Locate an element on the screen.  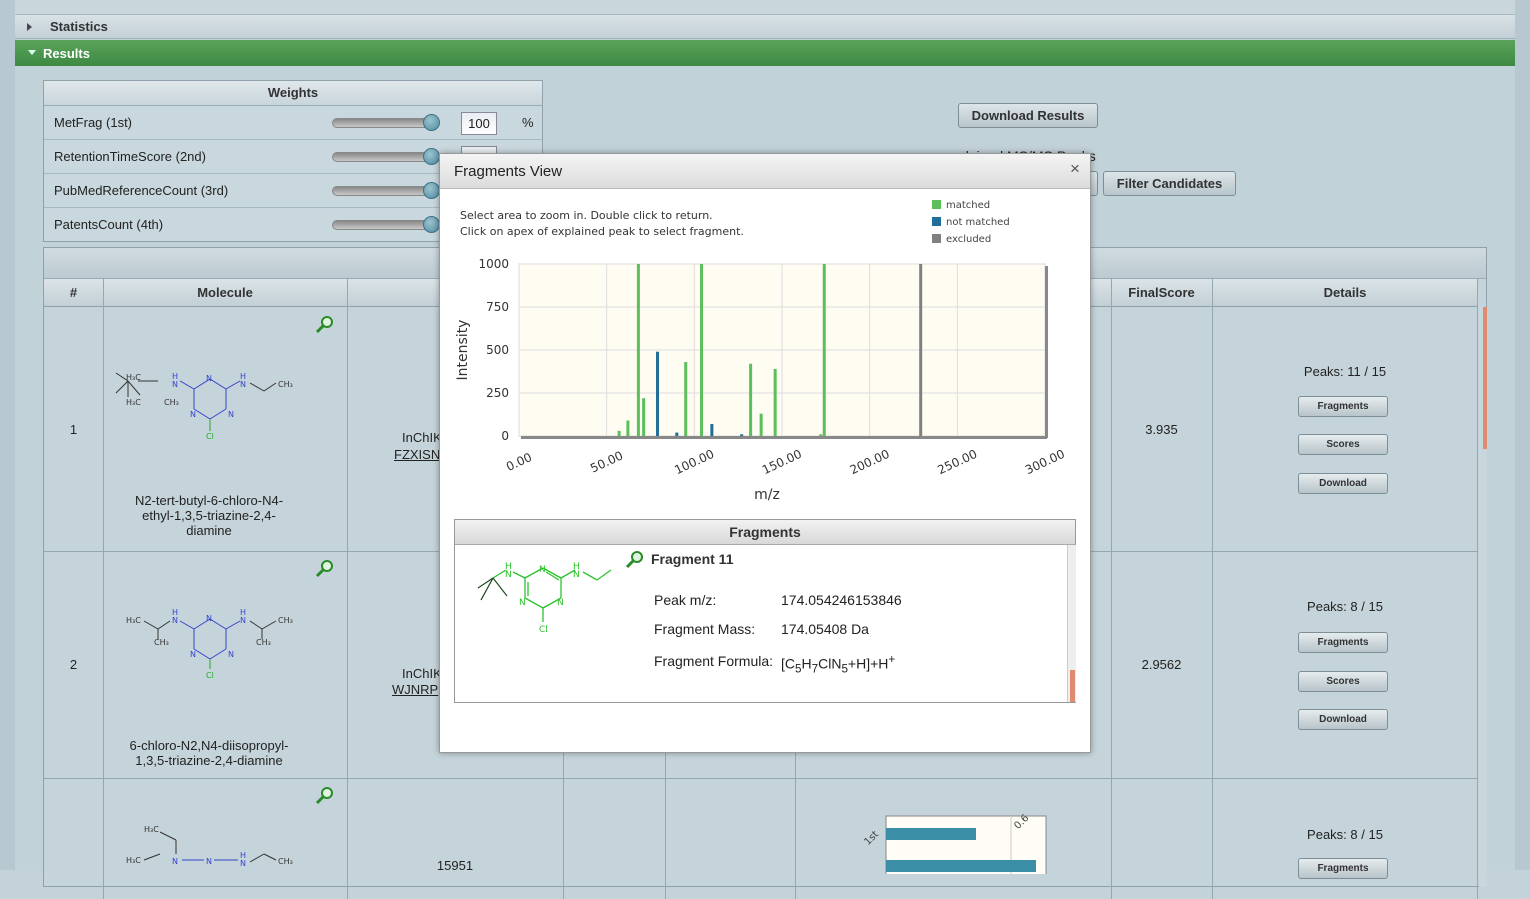
results-label: Results is located at coordinates (66, 53).